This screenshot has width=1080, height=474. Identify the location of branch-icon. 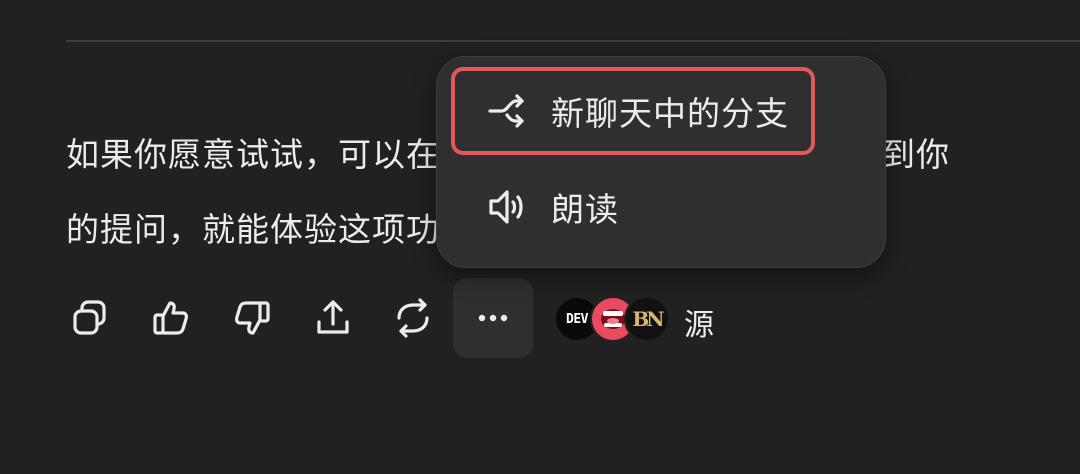
(506, 111).